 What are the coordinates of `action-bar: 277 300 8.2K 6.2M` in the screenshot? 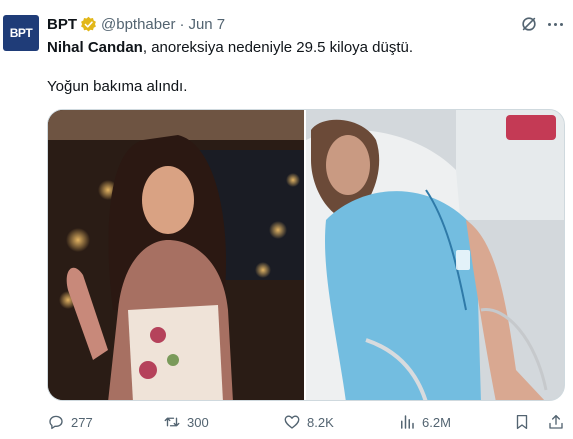 It's located at (306, 423).